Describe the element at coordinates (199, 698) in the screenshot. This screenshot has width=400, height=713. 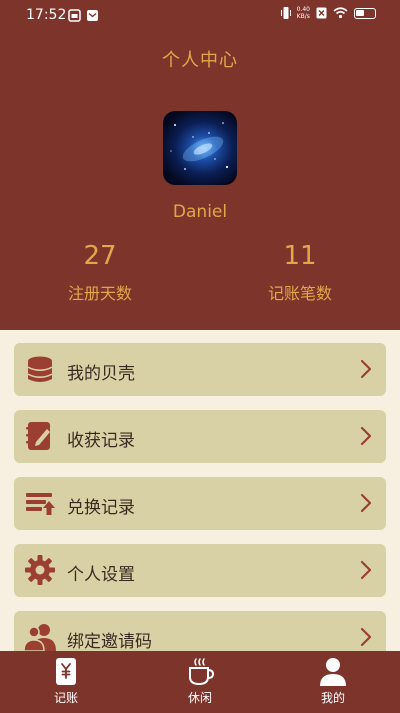
I see `tab-label: 休闲` at that location.